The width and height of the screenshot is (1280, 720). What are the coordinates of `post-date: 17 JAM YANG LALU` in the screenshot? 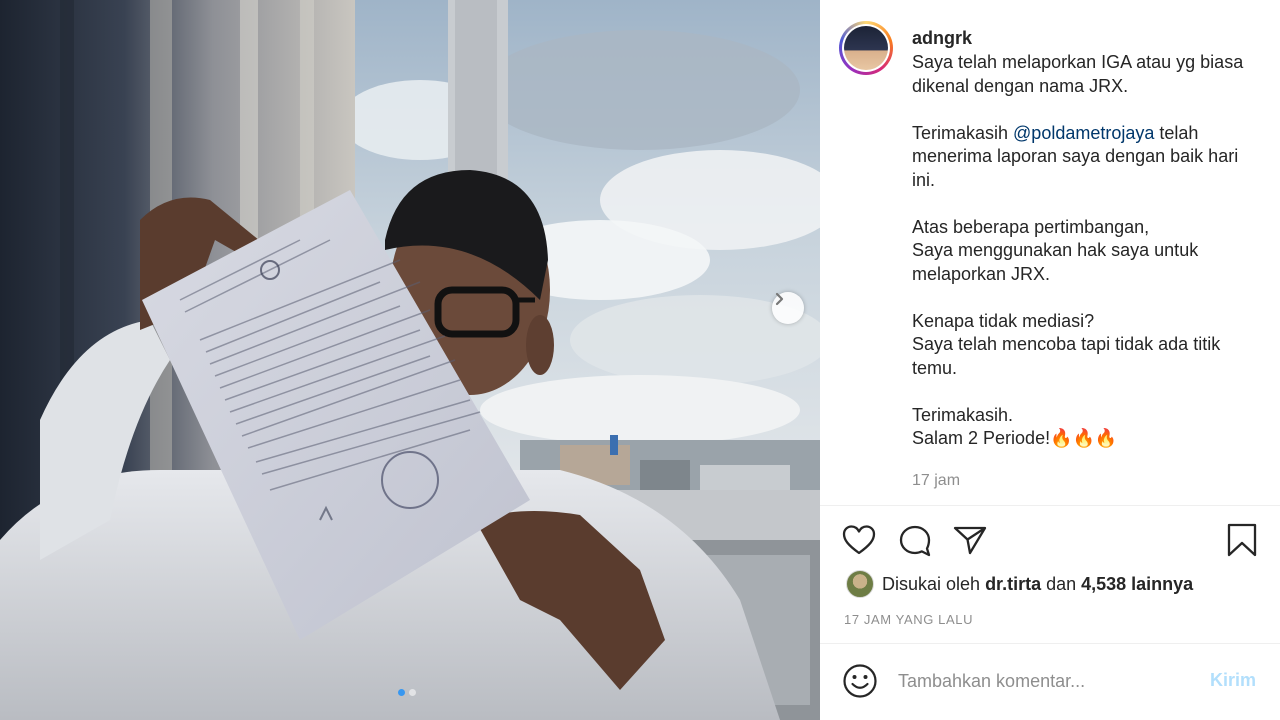 It's located at (908, 619).